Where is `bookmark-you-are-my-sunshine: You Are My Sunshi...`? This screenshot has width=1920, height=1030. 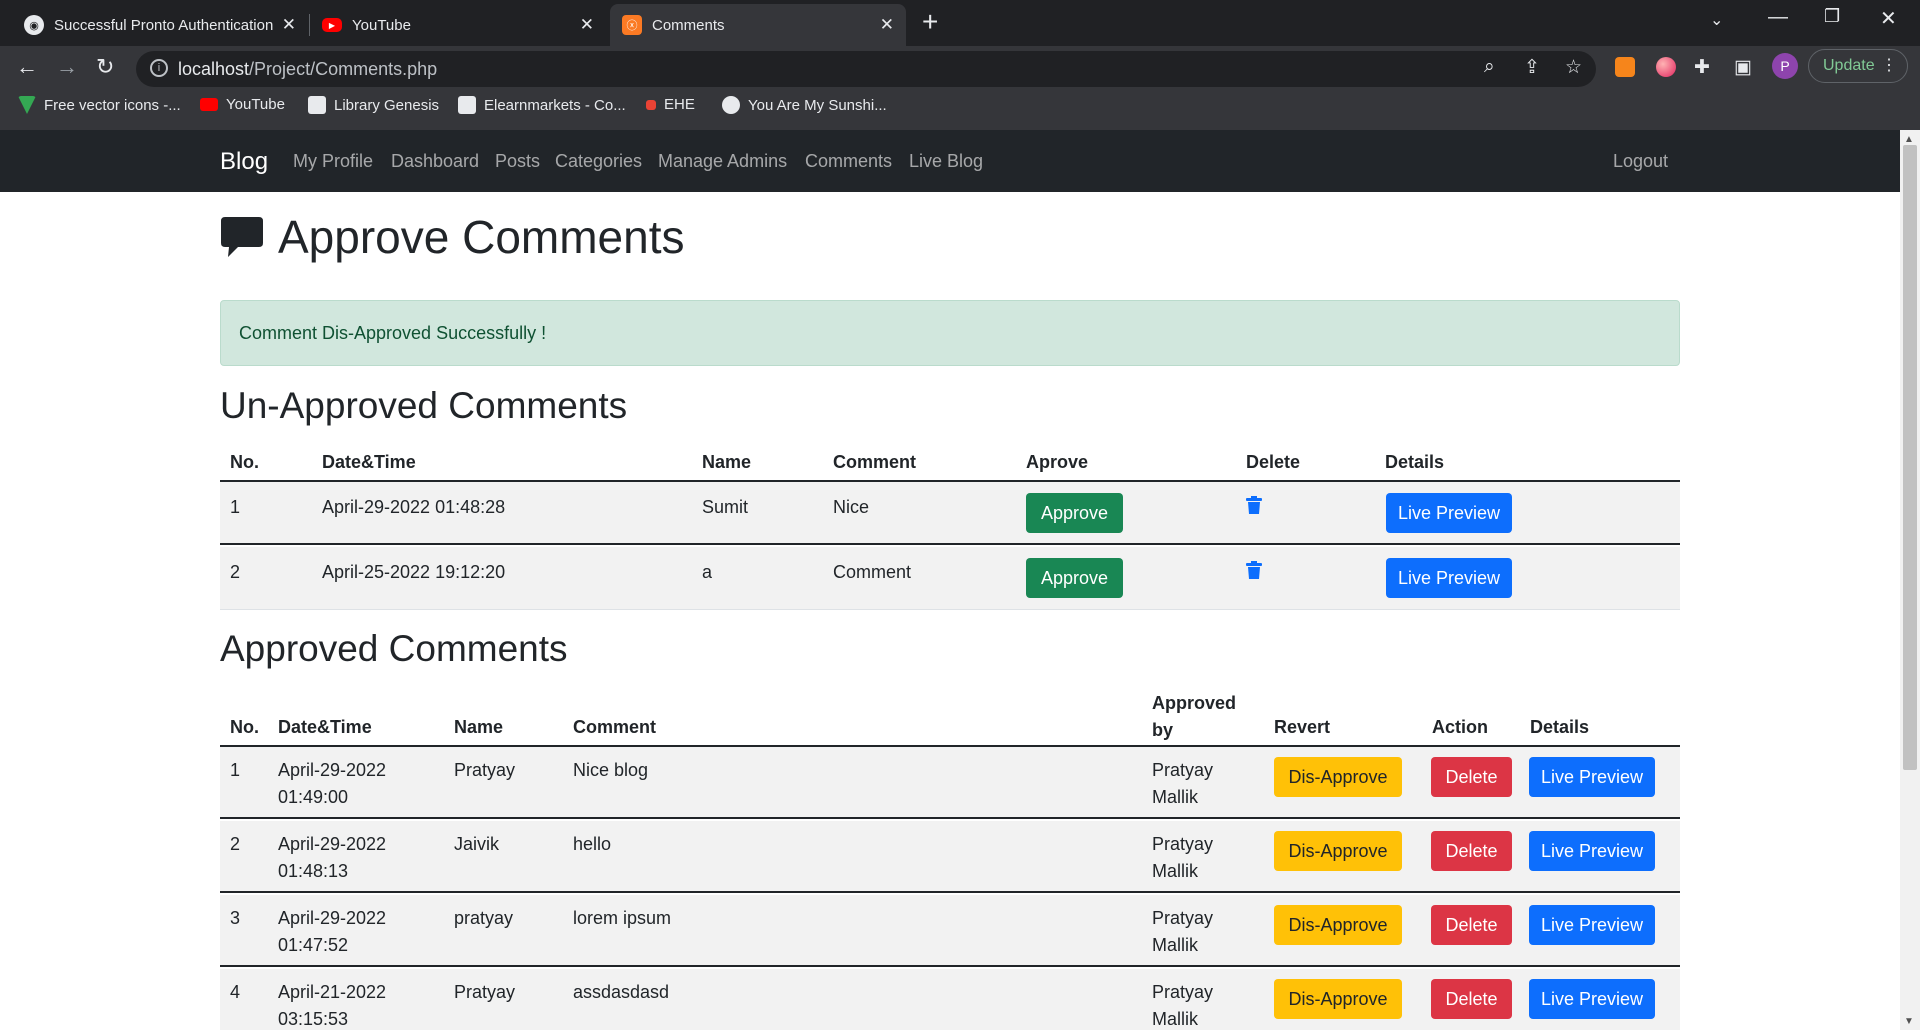 bookmark-you-are-my-sunshine: You Are My Sunshi... is located at coordinates (804, 105).